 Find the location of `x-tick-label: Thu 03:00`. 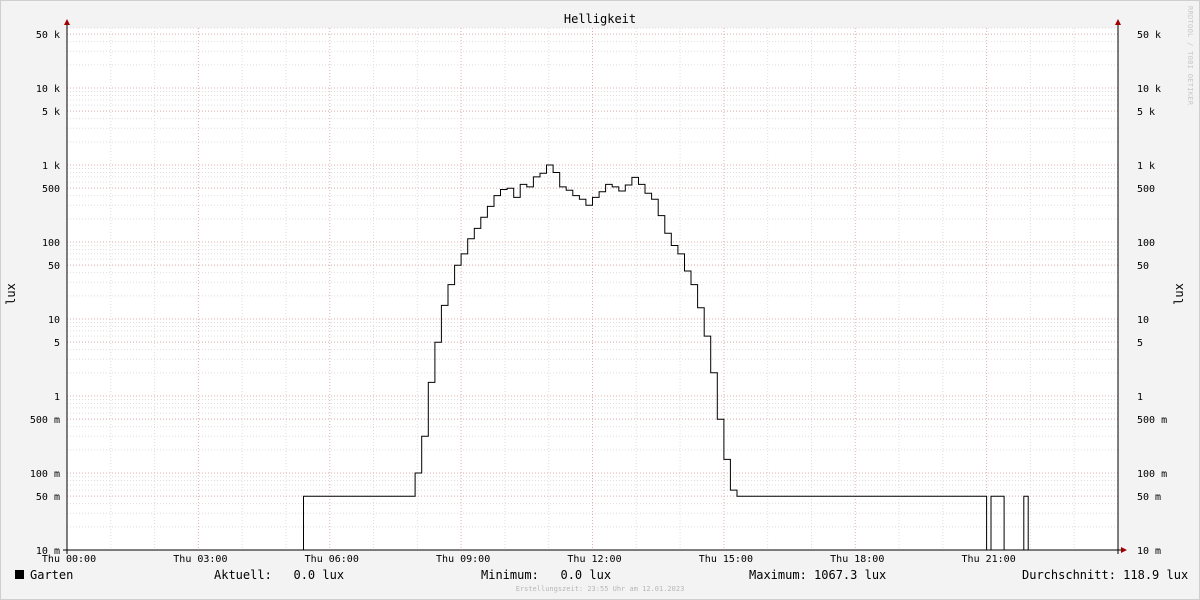

x-tick-label: Thu 03:00 is located at coordinates (200, 559).